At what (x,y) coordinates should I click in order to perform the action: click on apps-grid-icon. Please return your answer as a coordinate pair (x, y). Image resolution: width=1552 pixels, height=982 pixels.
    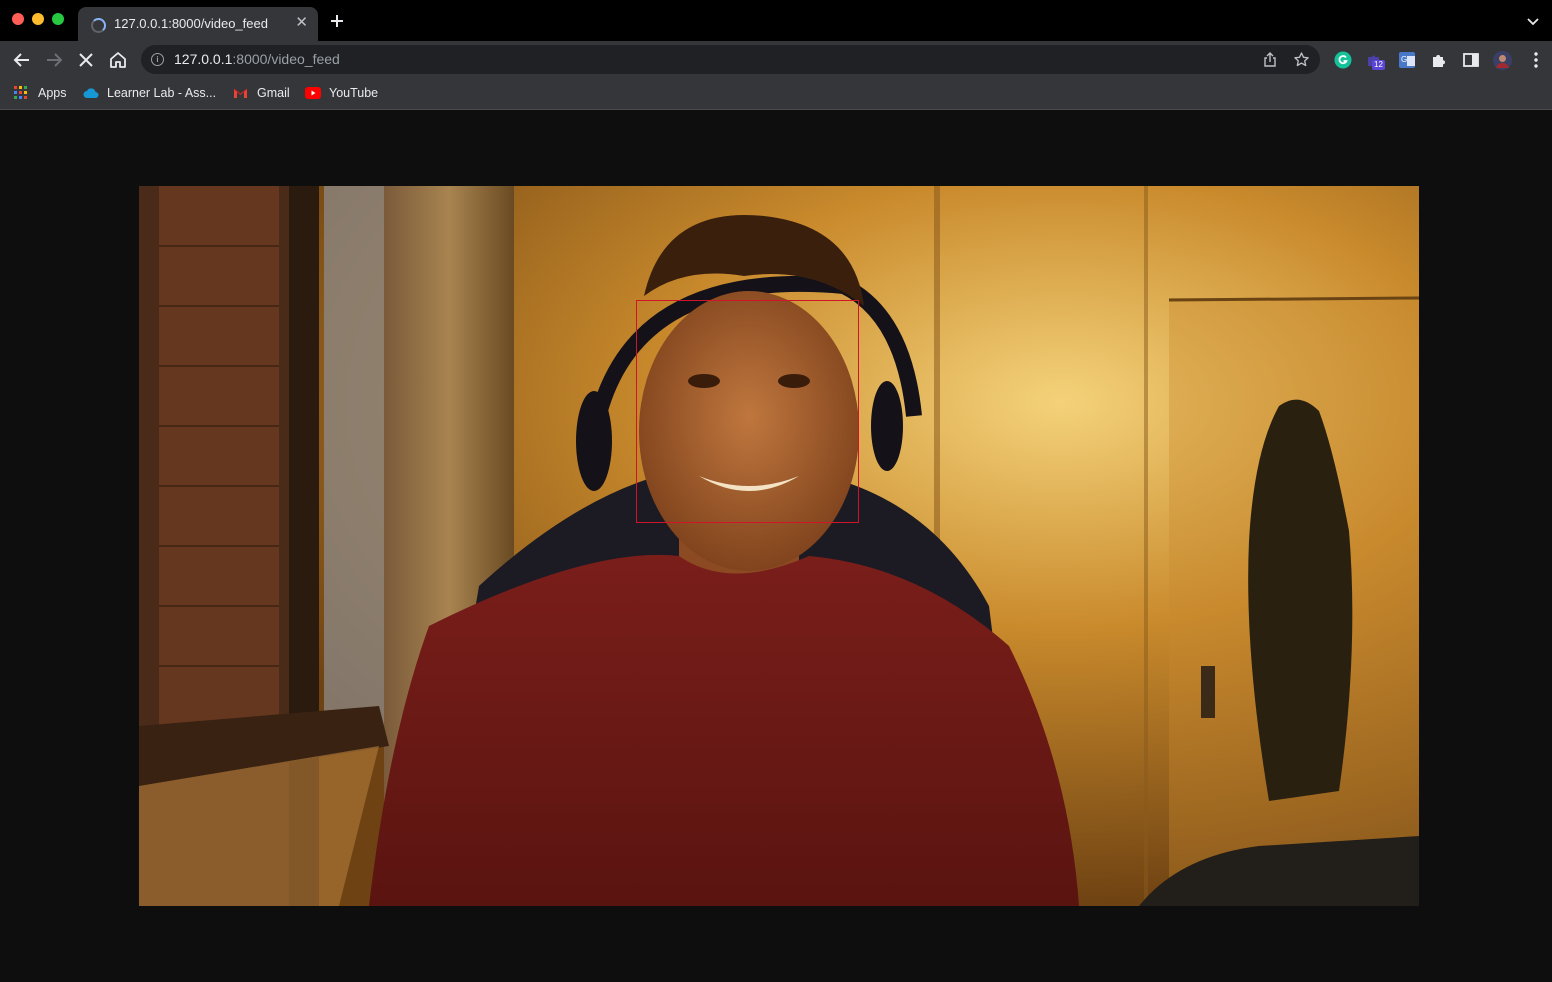
    Looking at the image, I should click on (20, 92).